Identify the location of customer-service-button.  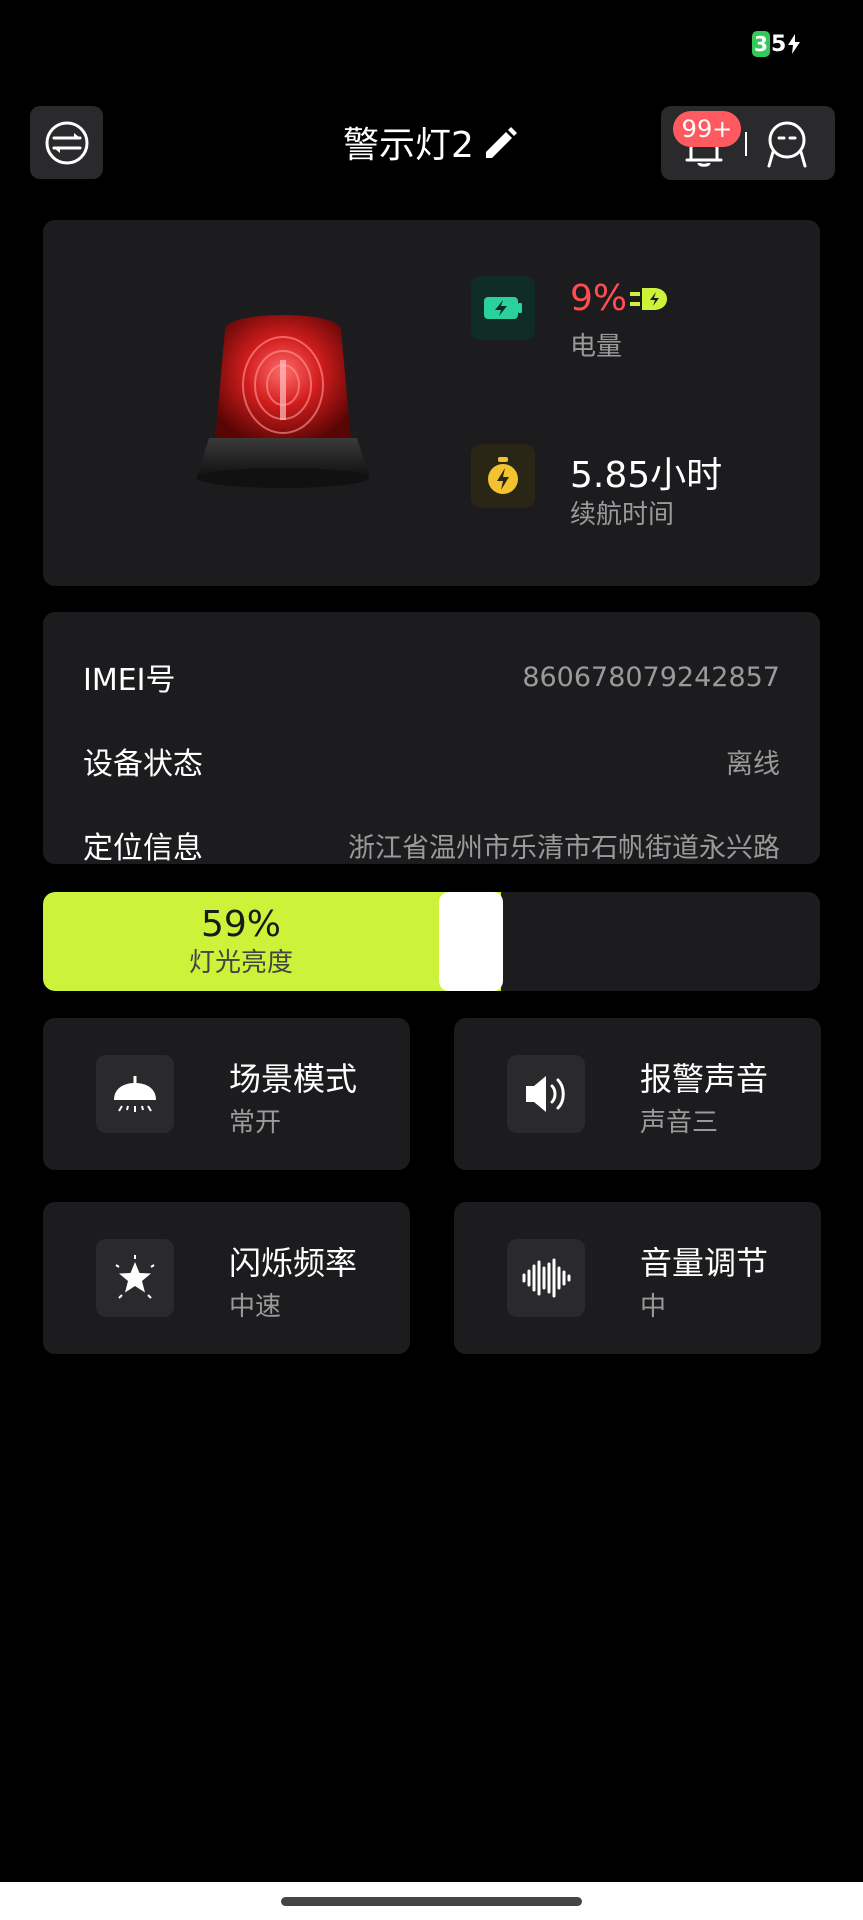
(787, 146).